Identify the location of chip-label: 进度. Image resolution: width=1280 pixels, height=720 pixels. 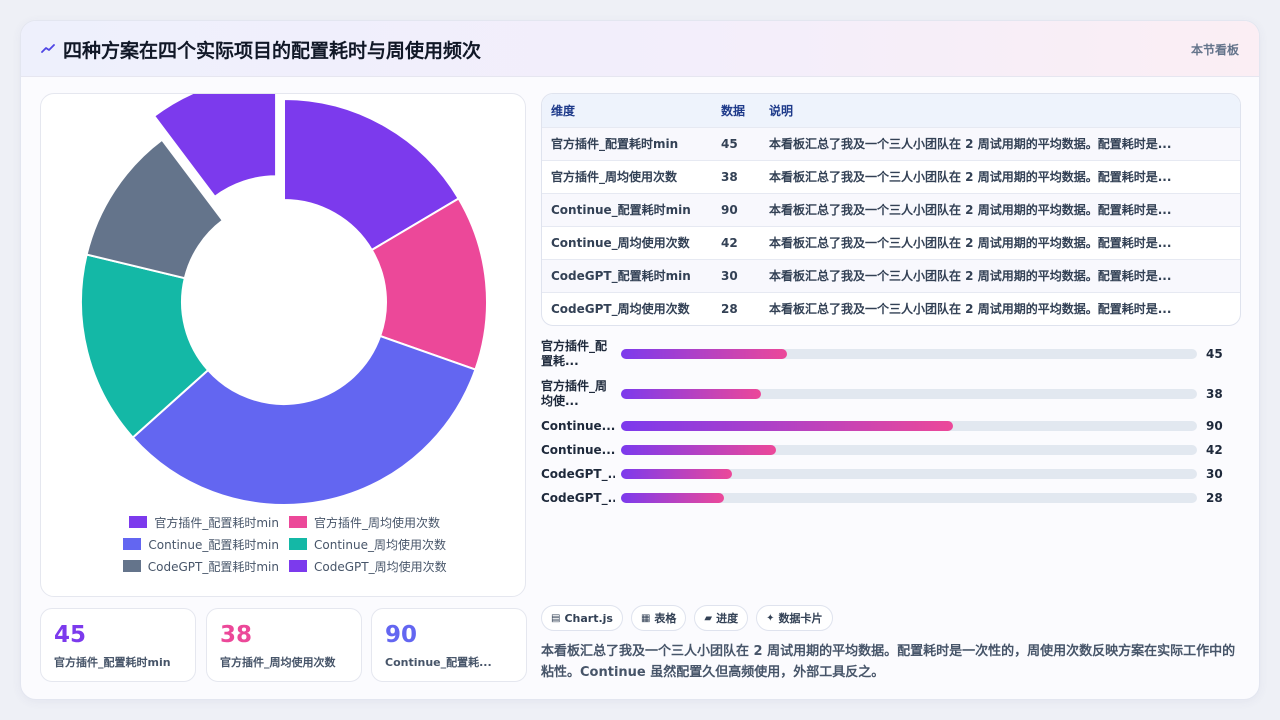
(727, 618).